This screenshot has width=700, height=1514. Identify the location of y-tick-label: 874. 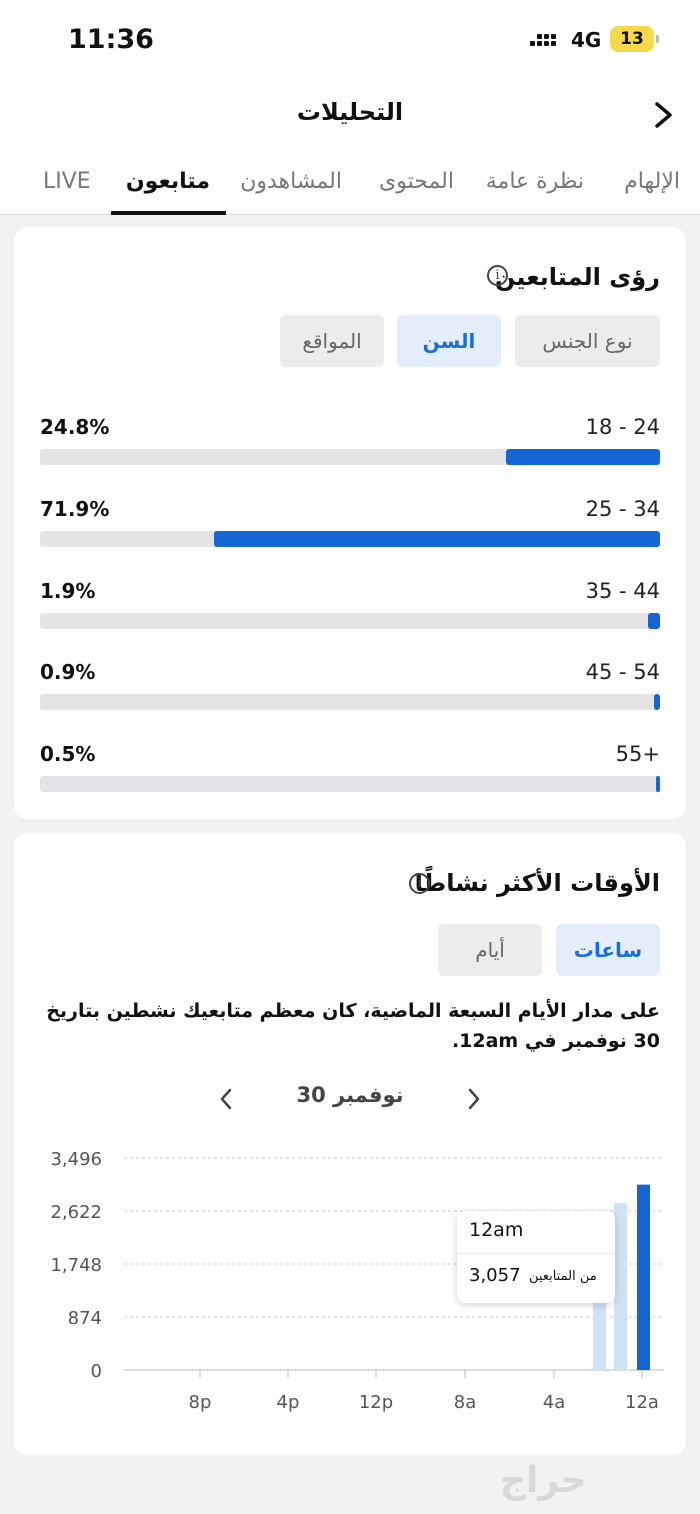
(85, 1318).